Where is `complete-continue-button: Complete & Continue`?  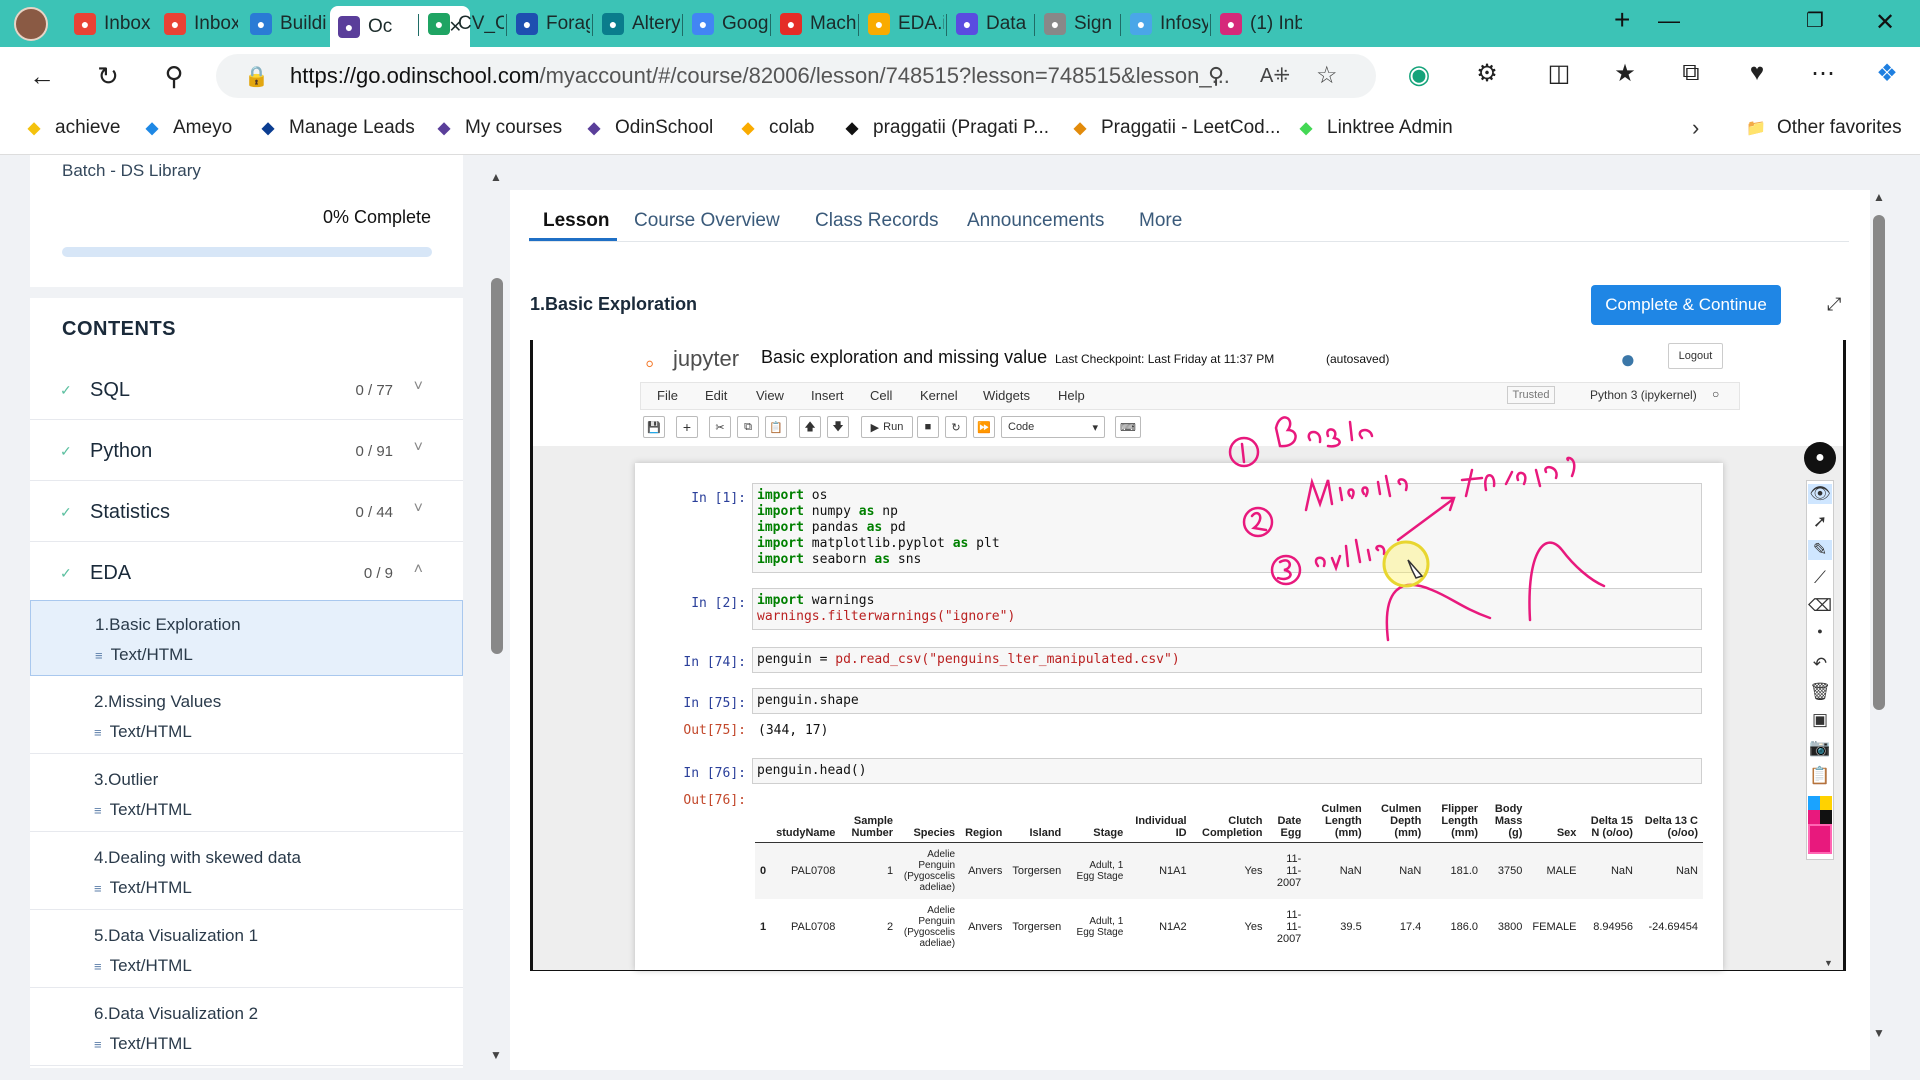
complete-continue-button: Complete & Continue is located at coordinates (1686, 305).